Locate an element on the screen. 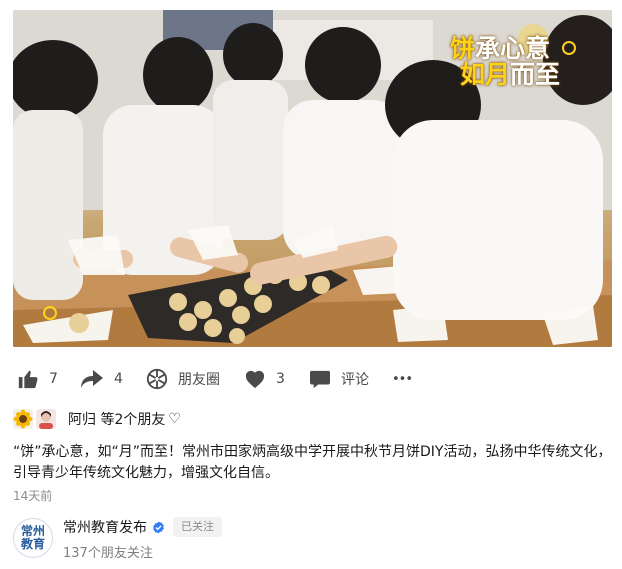 Image resolution: width=622 pixels, height=569 pixels. friends-follow-count: 137个朋友关注 is located at coordinates (108, 553).